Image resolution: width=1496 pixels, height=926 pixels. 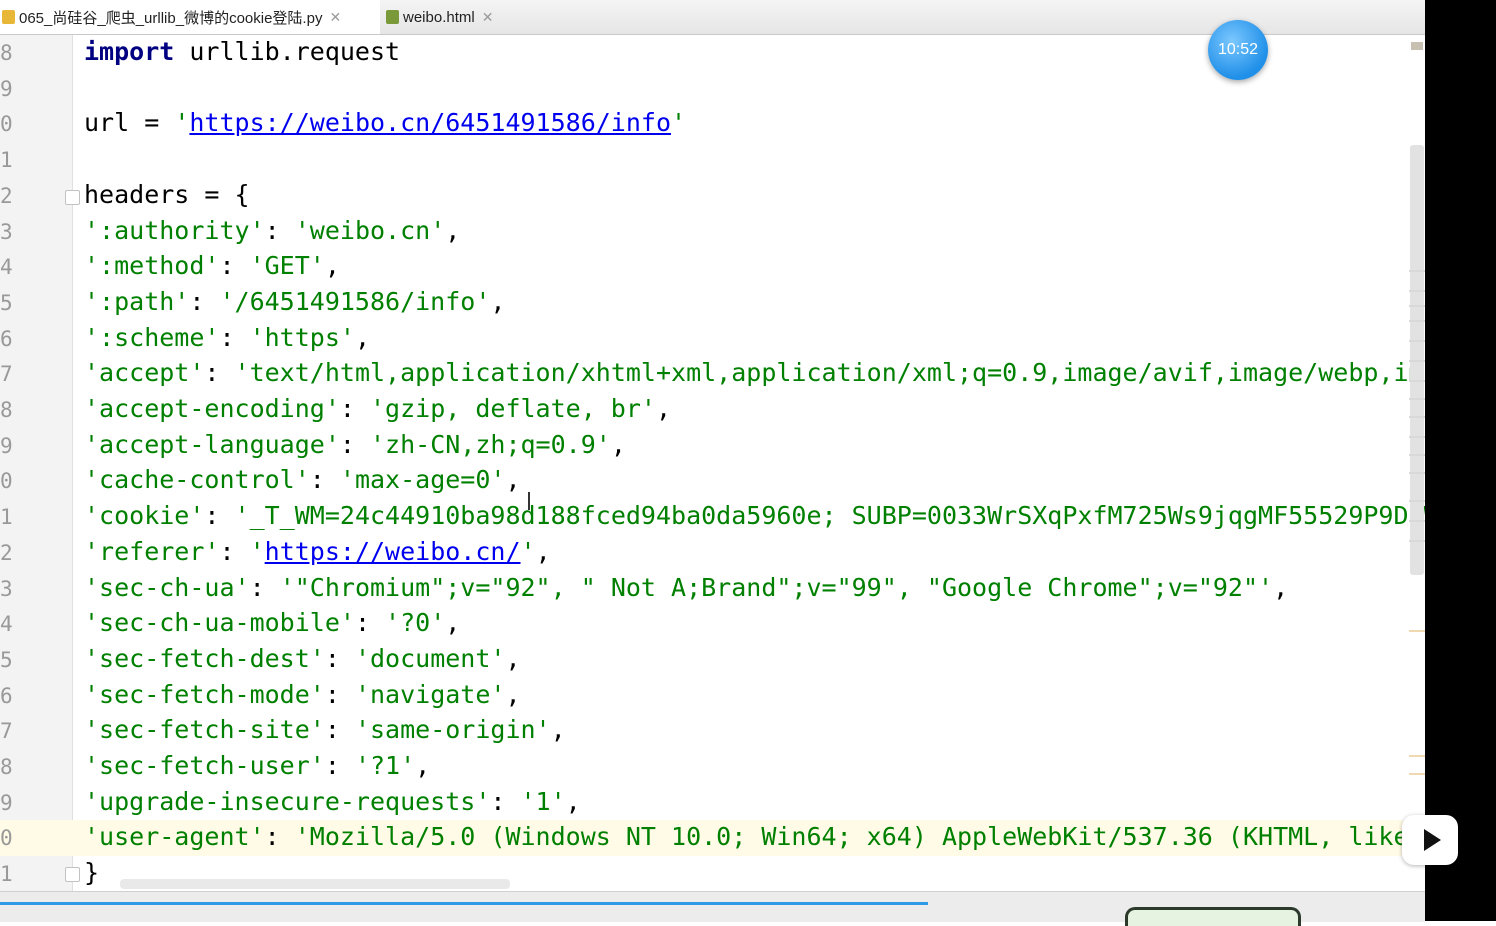 What do you see at coordinates (712, 160) in the screenshot?
I see `code-line: 1` at bounding box center [712, 160].